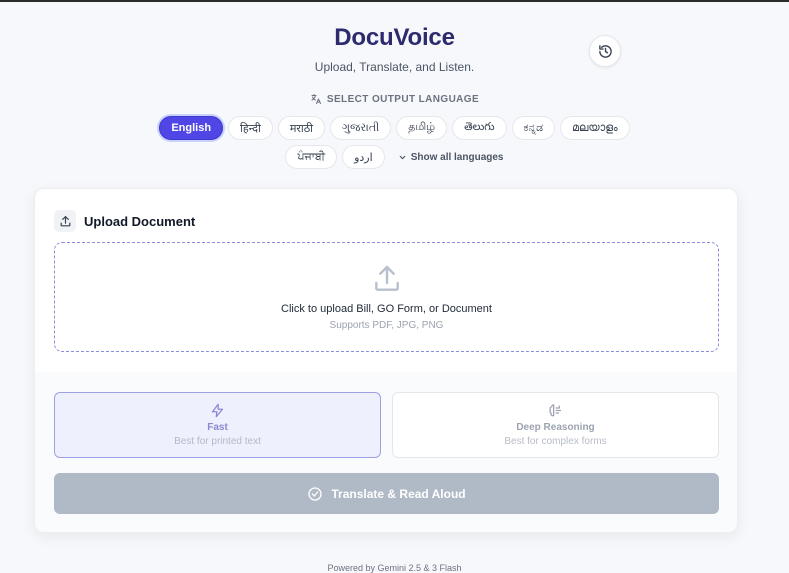  What do you see at coordinates (315, 493) in the screenshot?
I see `check-circle-icon` at bounding box center [315, 493].